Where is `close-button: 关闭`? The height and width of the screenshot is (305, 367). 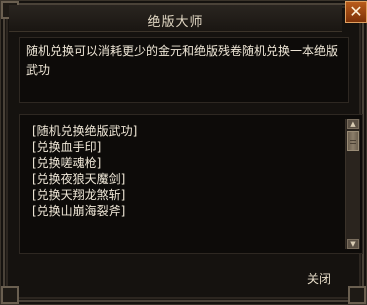
close-button: 关闭 is located at coordinates (319, 279).